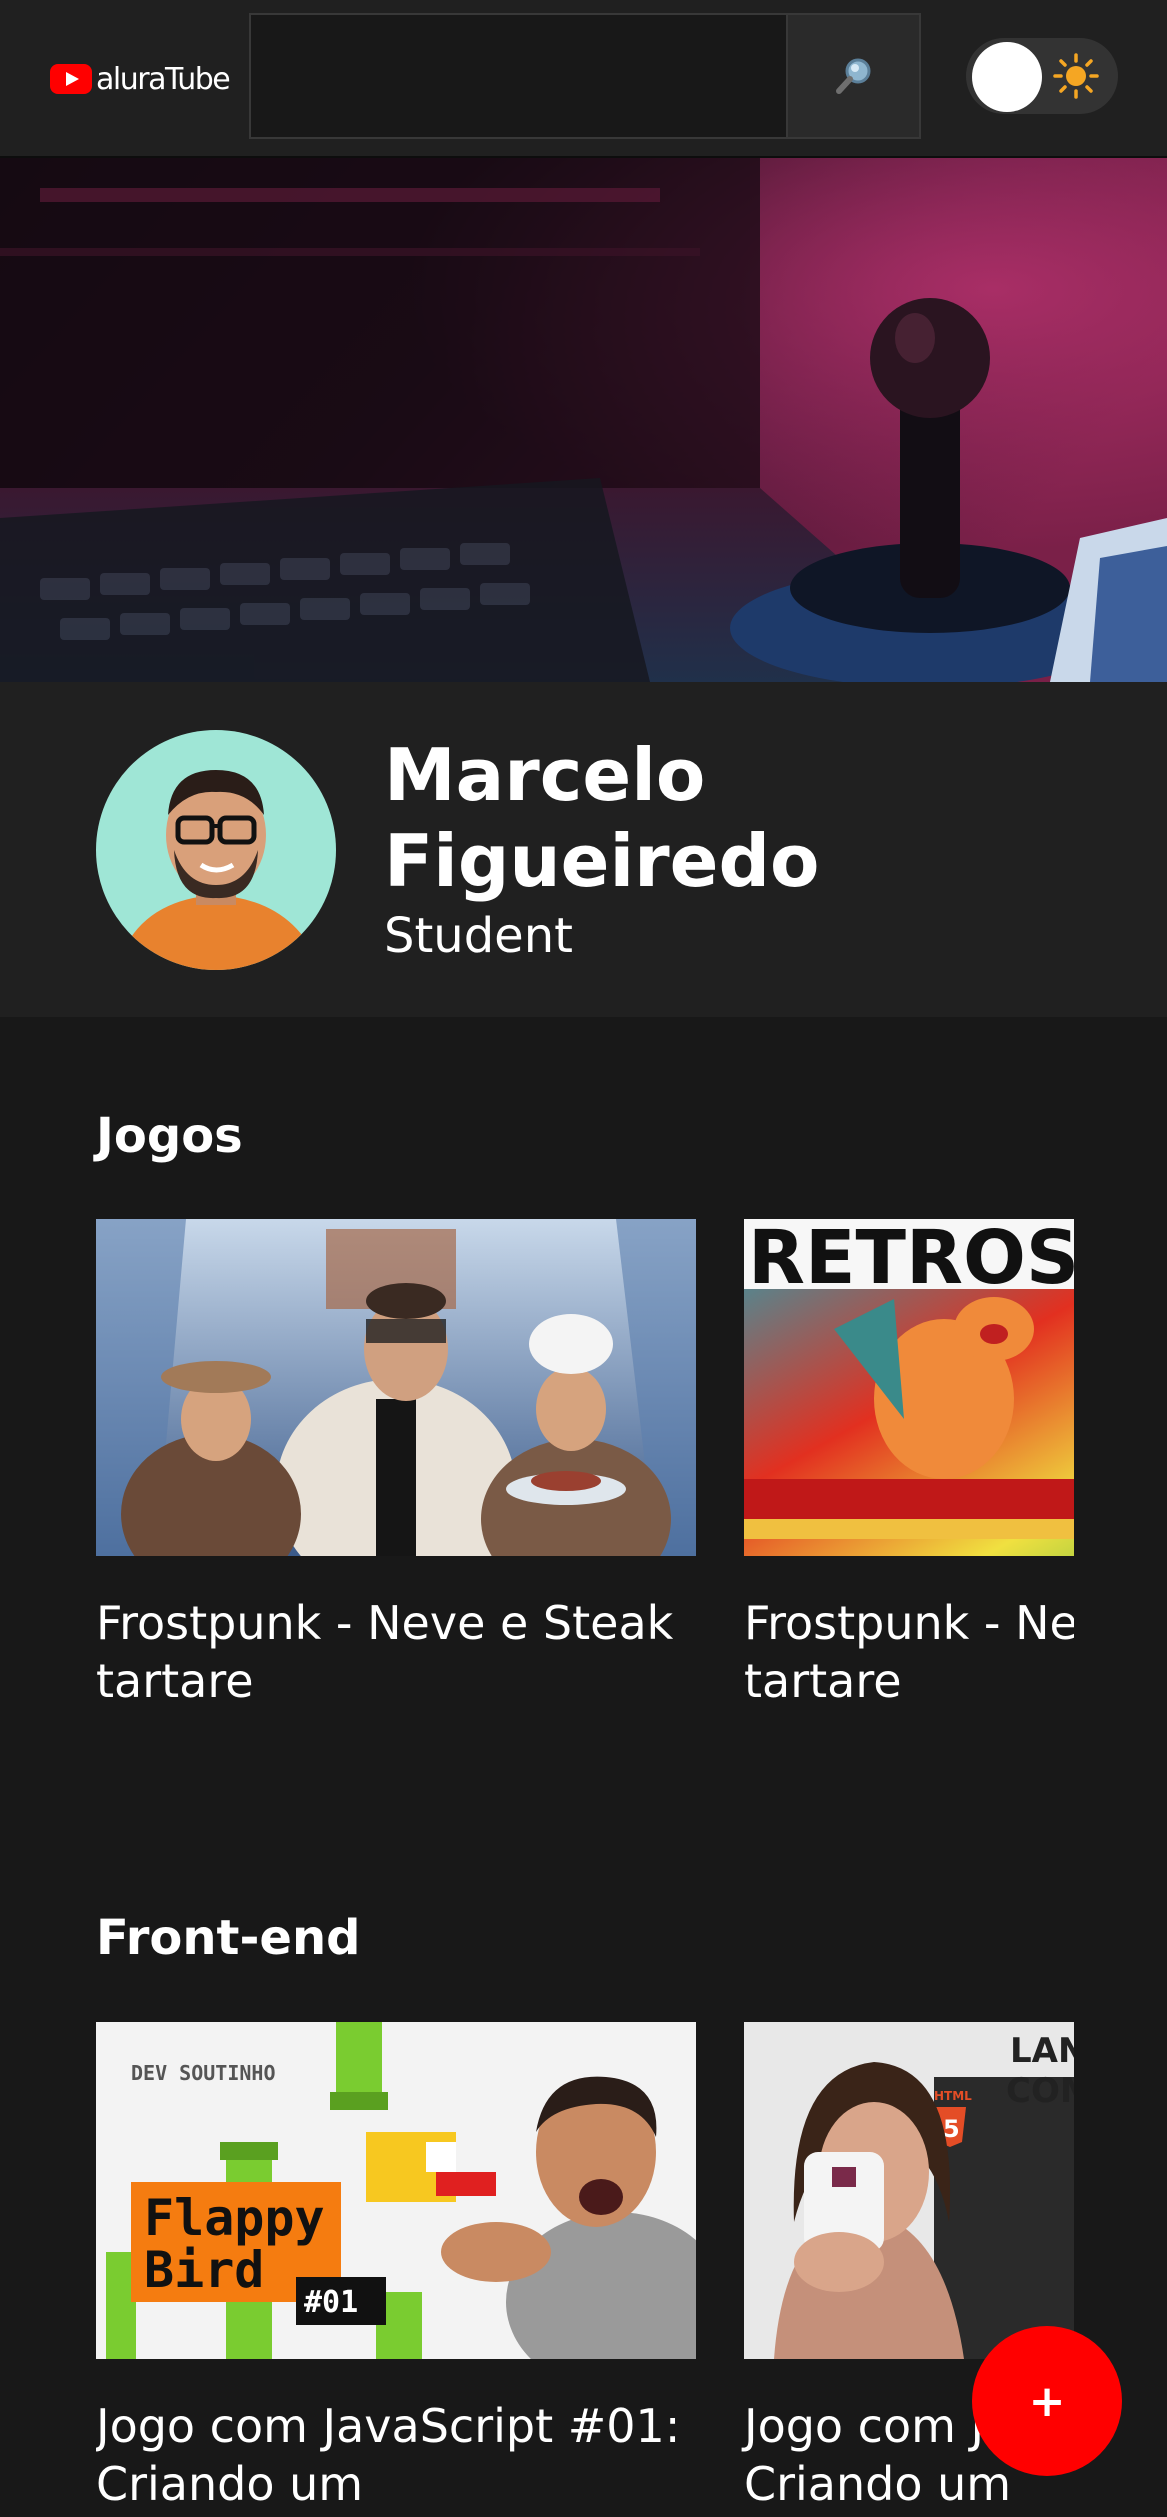 The height and width of the screenshot is (2517, 1167). Describe the element at coordinates (396, 2190) in the screenshot. I see `video-thumbnail: DEV SOUTINHO Flappy Bird #01` at that location.